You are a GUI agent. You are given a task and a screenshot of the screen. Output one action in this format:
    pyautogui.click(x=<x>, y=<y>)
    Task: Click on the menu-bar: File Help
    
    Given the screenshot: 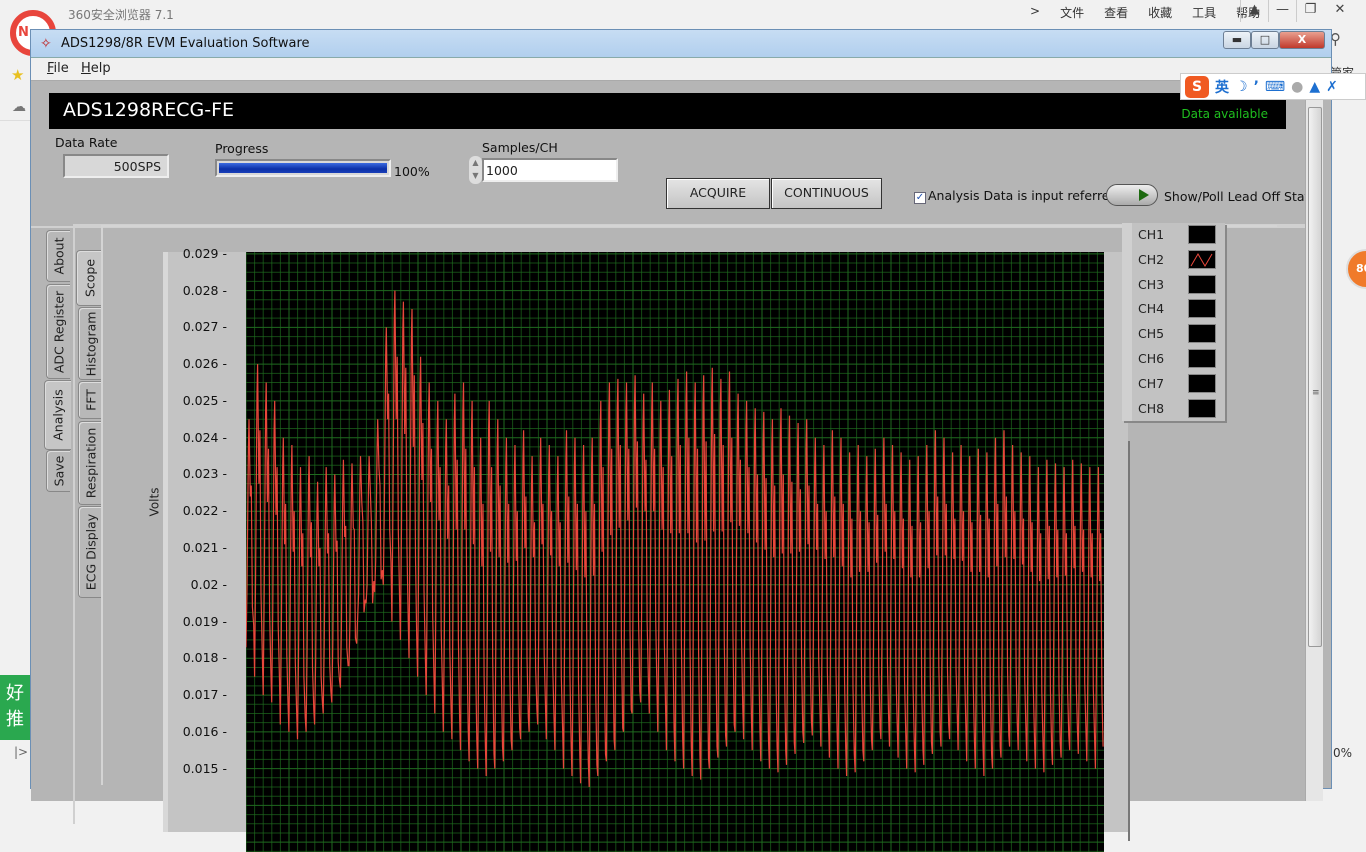 What is the action you would take?
    pyautogui.click(x=681, y=69)
    